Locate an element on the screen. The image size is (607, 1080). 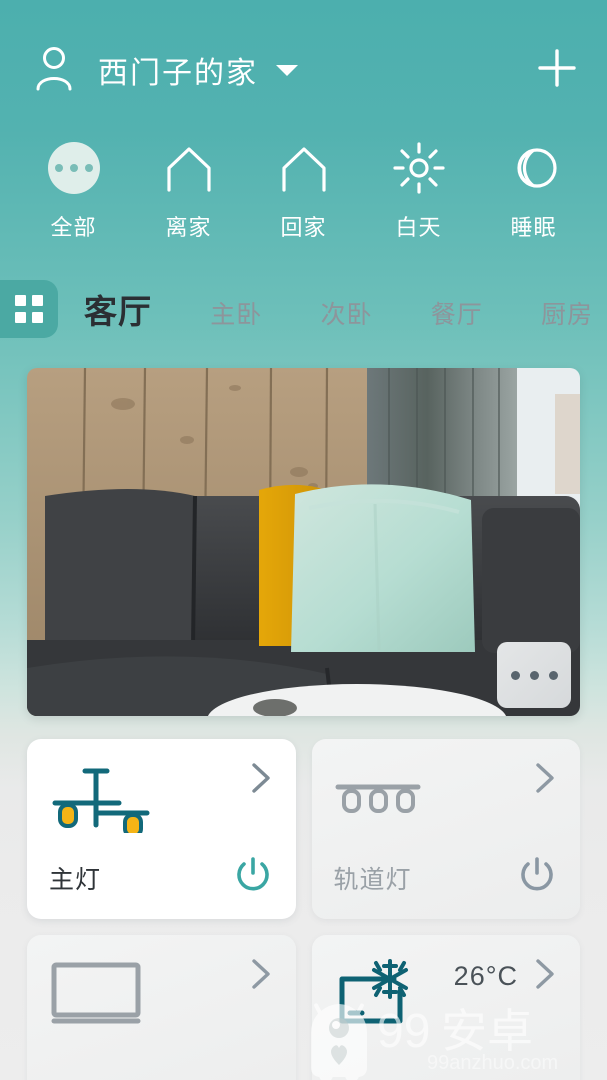
scene-button-leave: 离家 is located at coordinates (188, 205).